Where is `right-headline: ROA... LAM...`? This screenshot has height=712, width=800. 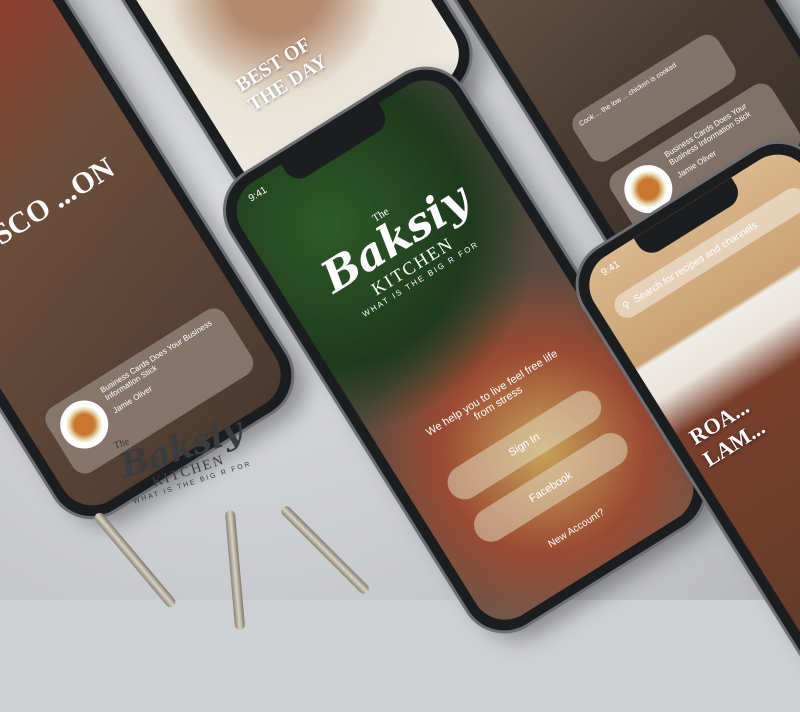 right-headline: ROA... LAM... is located at coordinates (727, 432).